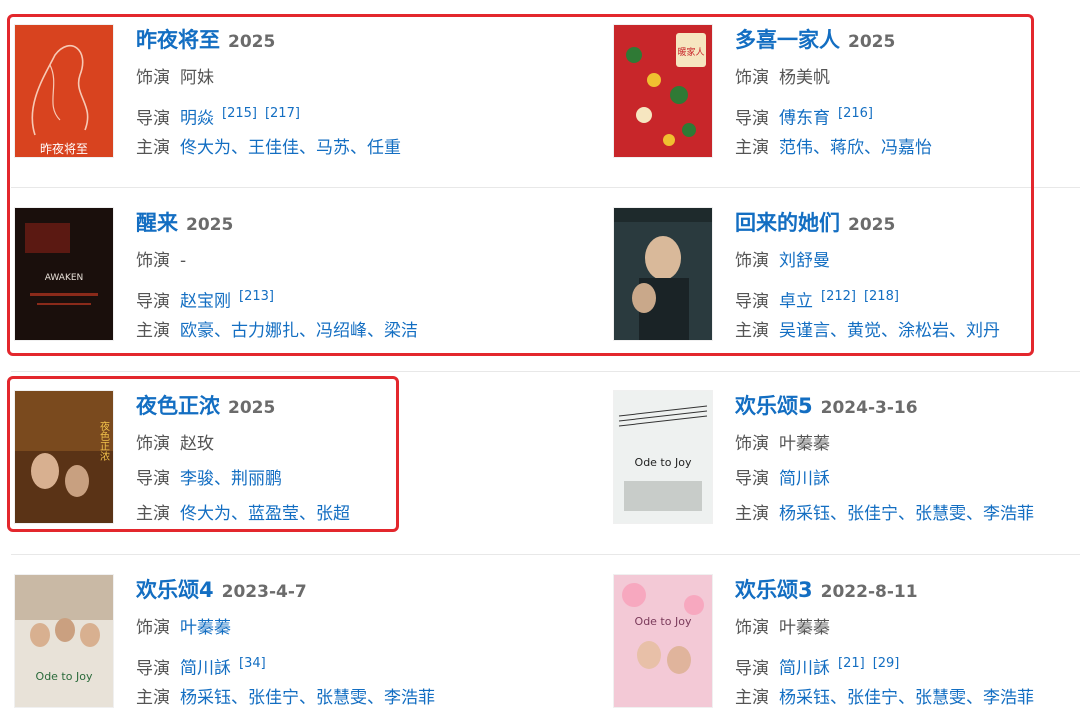 Image resolution: width=1080 pixels, height=721 pixels. Describe the element at coordinates (774, 590) in the screenshot. I see `work-title: 欢乐颂3` at that location.